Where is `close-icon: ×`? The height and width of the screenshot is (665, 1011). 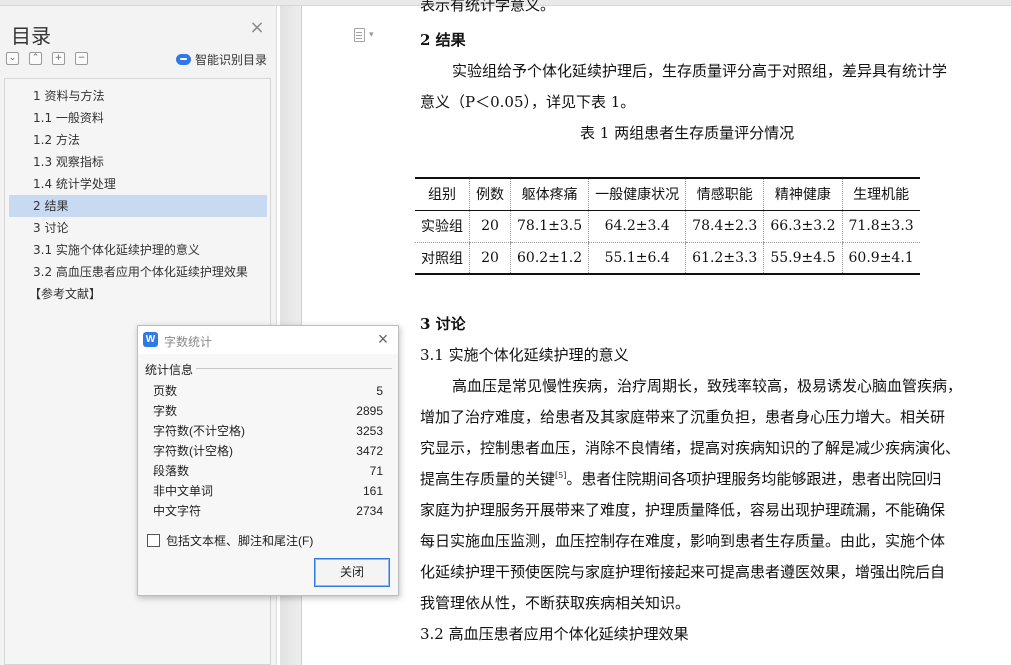
close-icon: × is located at coordinates (257, 28).